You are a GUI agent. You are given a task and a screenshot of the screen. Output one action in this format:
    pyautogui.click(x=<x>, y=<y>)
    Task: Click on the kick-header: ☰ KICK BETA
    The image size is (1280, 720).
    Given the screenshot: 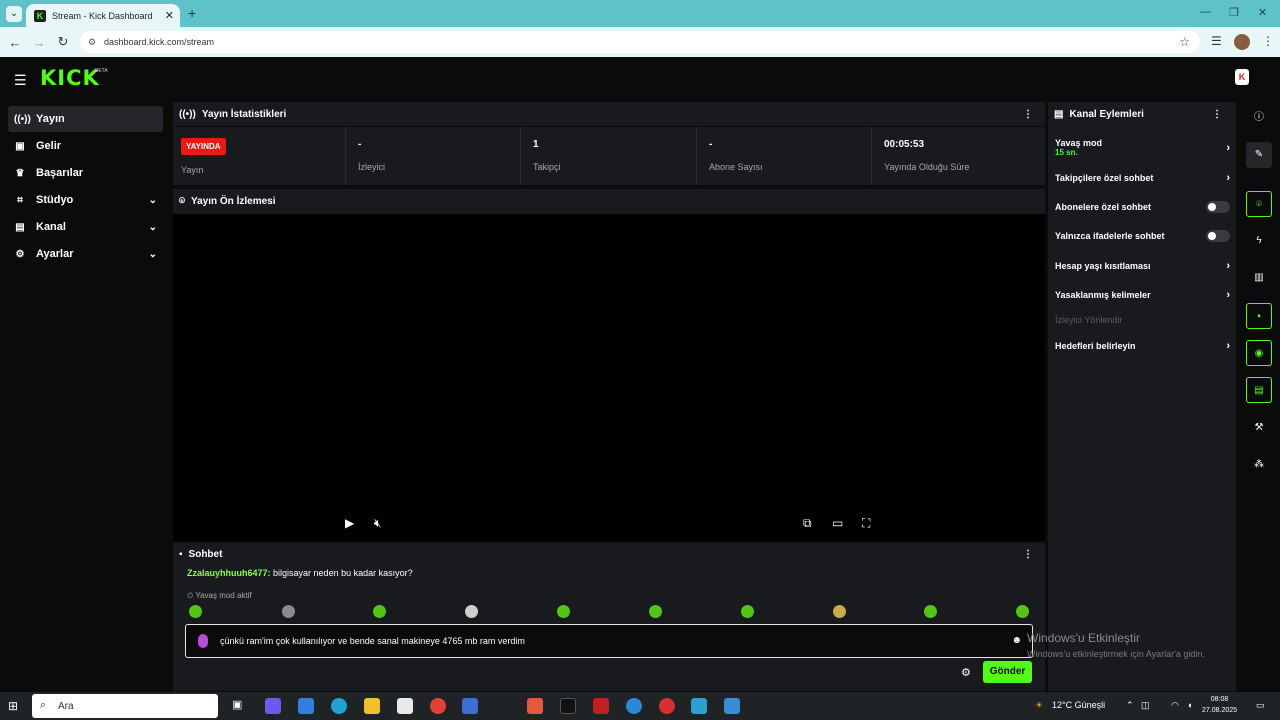 What is the action you would take?
    pyautogui.click(x=640, y=78)
    